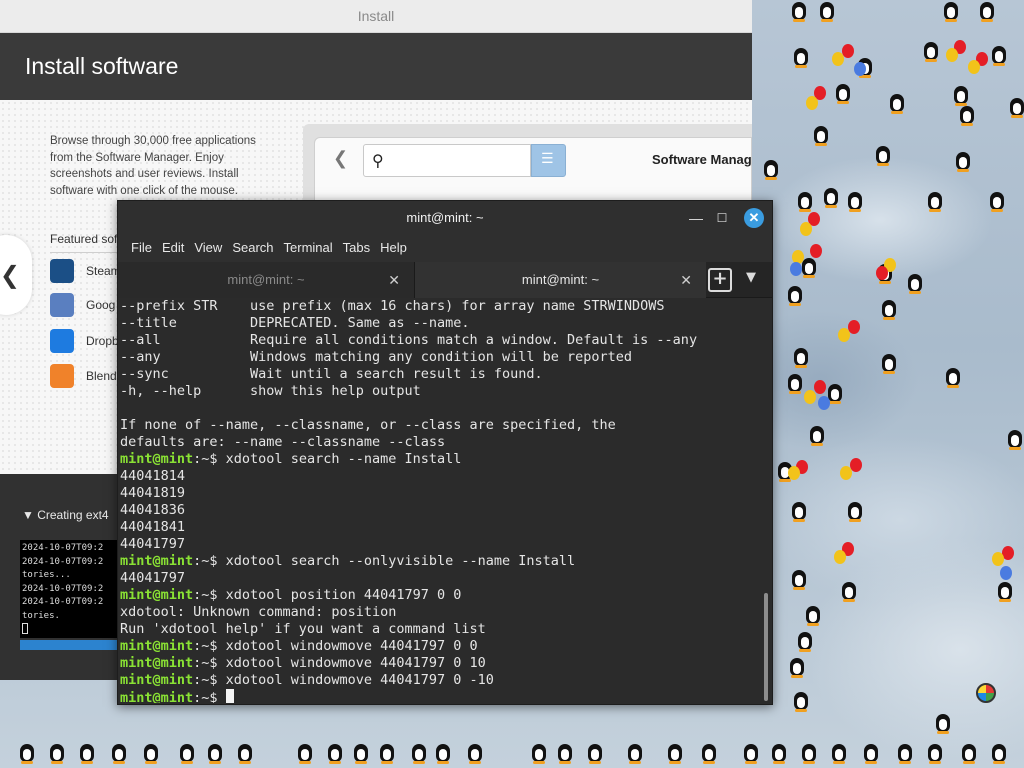  Describe the element at coordinates (393, 248) in the screenshot. I see `menu-help: Help` at that location.